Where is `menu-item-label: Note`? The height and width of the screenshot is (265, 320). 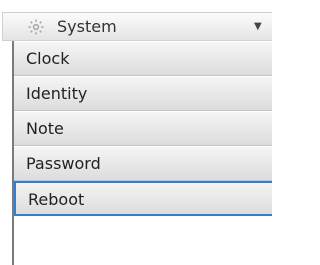
menu-item-label: Note is located at coordinates (45, 128).